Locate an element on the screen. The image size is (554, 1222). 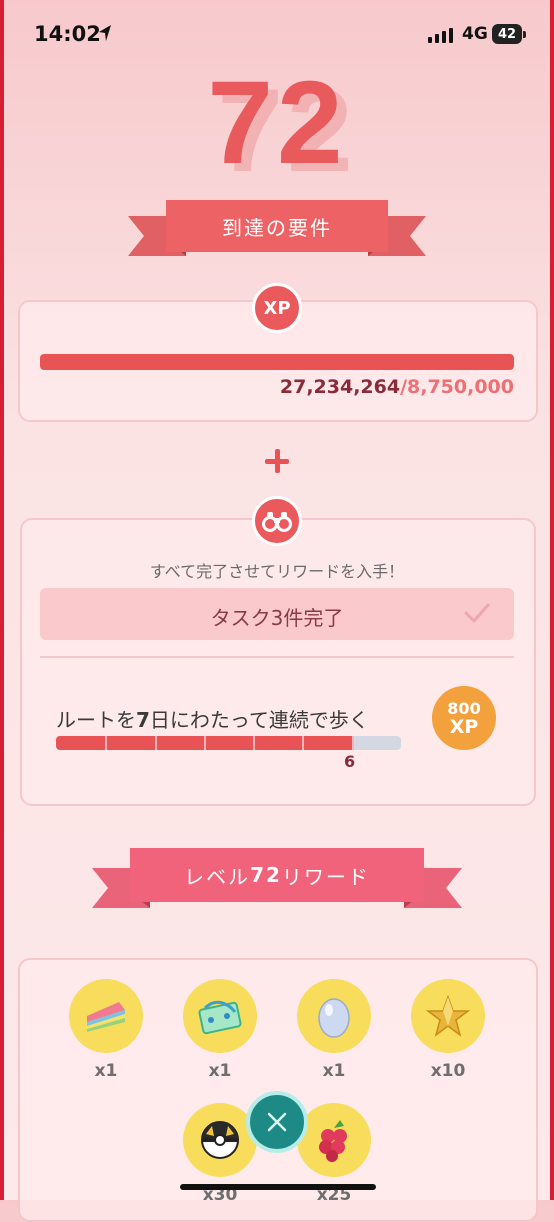
tasks-completed-bar: タスク3件完了 is located at coordinates (277, 614).